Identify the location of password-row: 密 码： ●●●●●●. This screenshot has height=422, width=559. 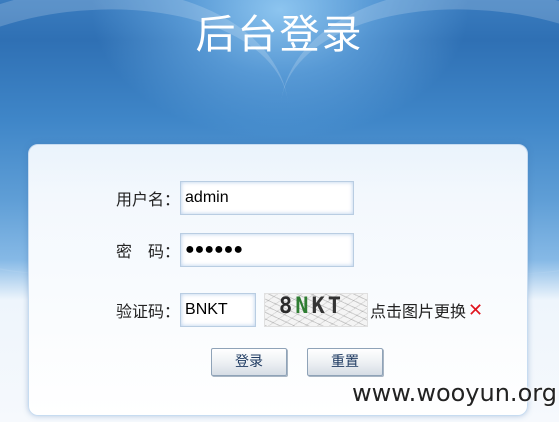
(235, 250).